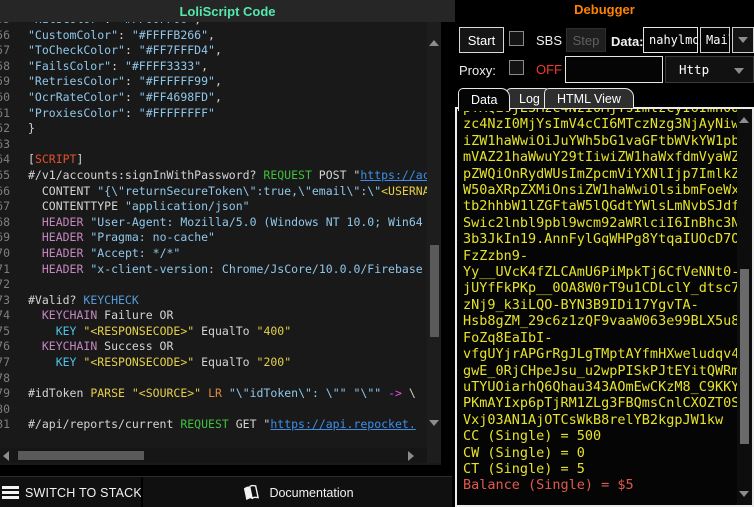 This screenshot has width=754, height=507. What do you see at coordinates (5, 174) in the screenshot?
I see `line-number: 65` at bounding box center [5, 174].